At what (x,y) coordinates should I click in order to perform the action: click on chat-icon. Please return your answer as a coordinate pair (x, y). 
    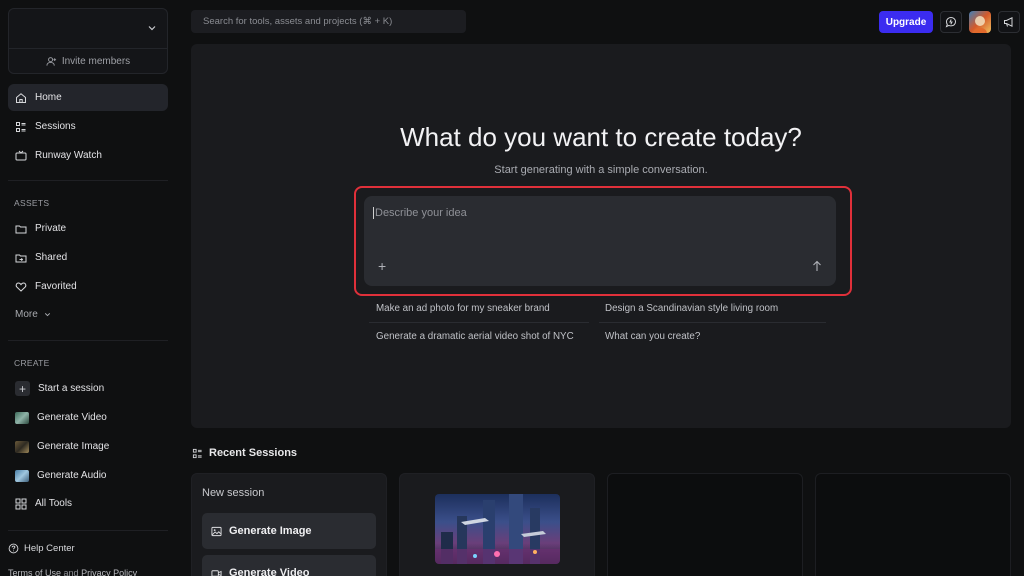
    Looking at the image, I should click on (951, 22).